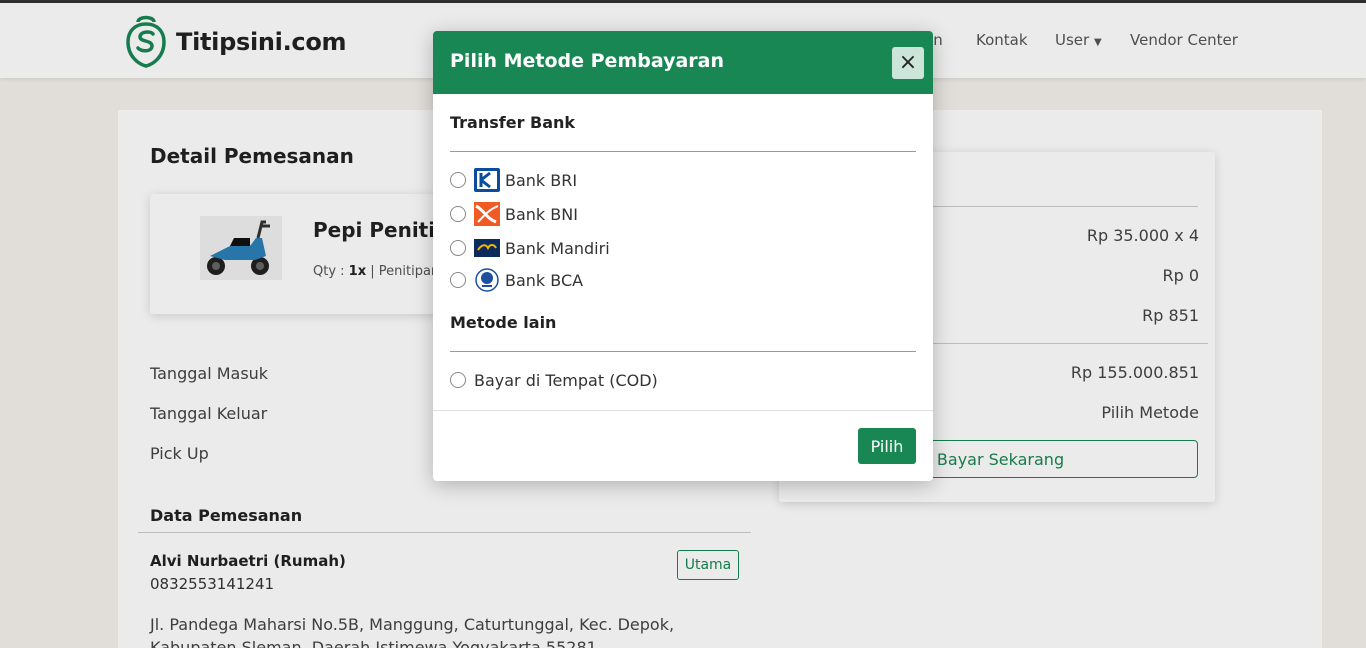  I want to click on option-label: Bank BNI, so click(541, 214).